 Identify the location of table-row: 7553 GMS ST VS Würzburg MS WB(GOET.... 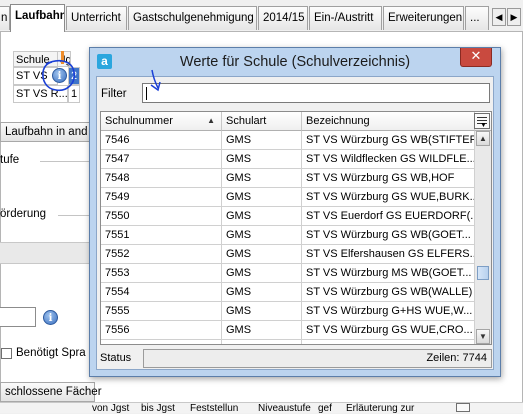
(288, 273).